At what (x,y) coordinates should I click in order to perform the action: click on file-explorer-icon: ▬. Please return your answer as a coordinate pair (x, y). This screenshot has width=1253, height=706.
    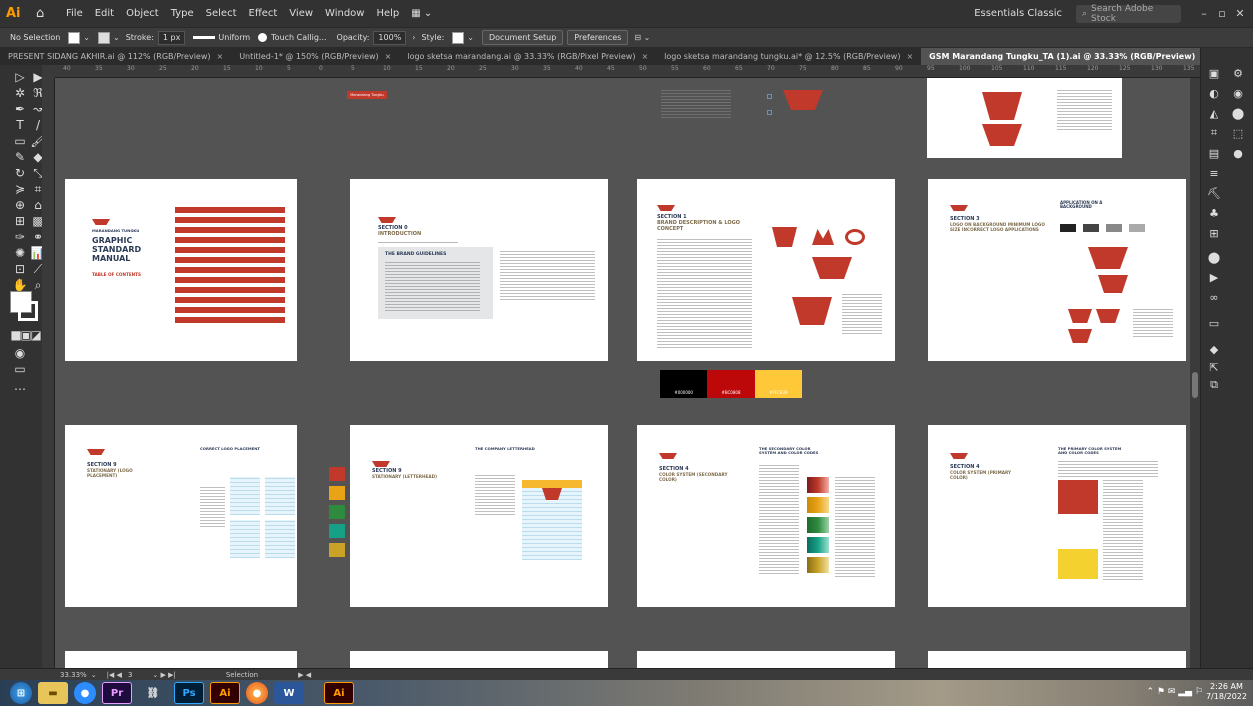
    Looking at the image, I should click on (53, 693).